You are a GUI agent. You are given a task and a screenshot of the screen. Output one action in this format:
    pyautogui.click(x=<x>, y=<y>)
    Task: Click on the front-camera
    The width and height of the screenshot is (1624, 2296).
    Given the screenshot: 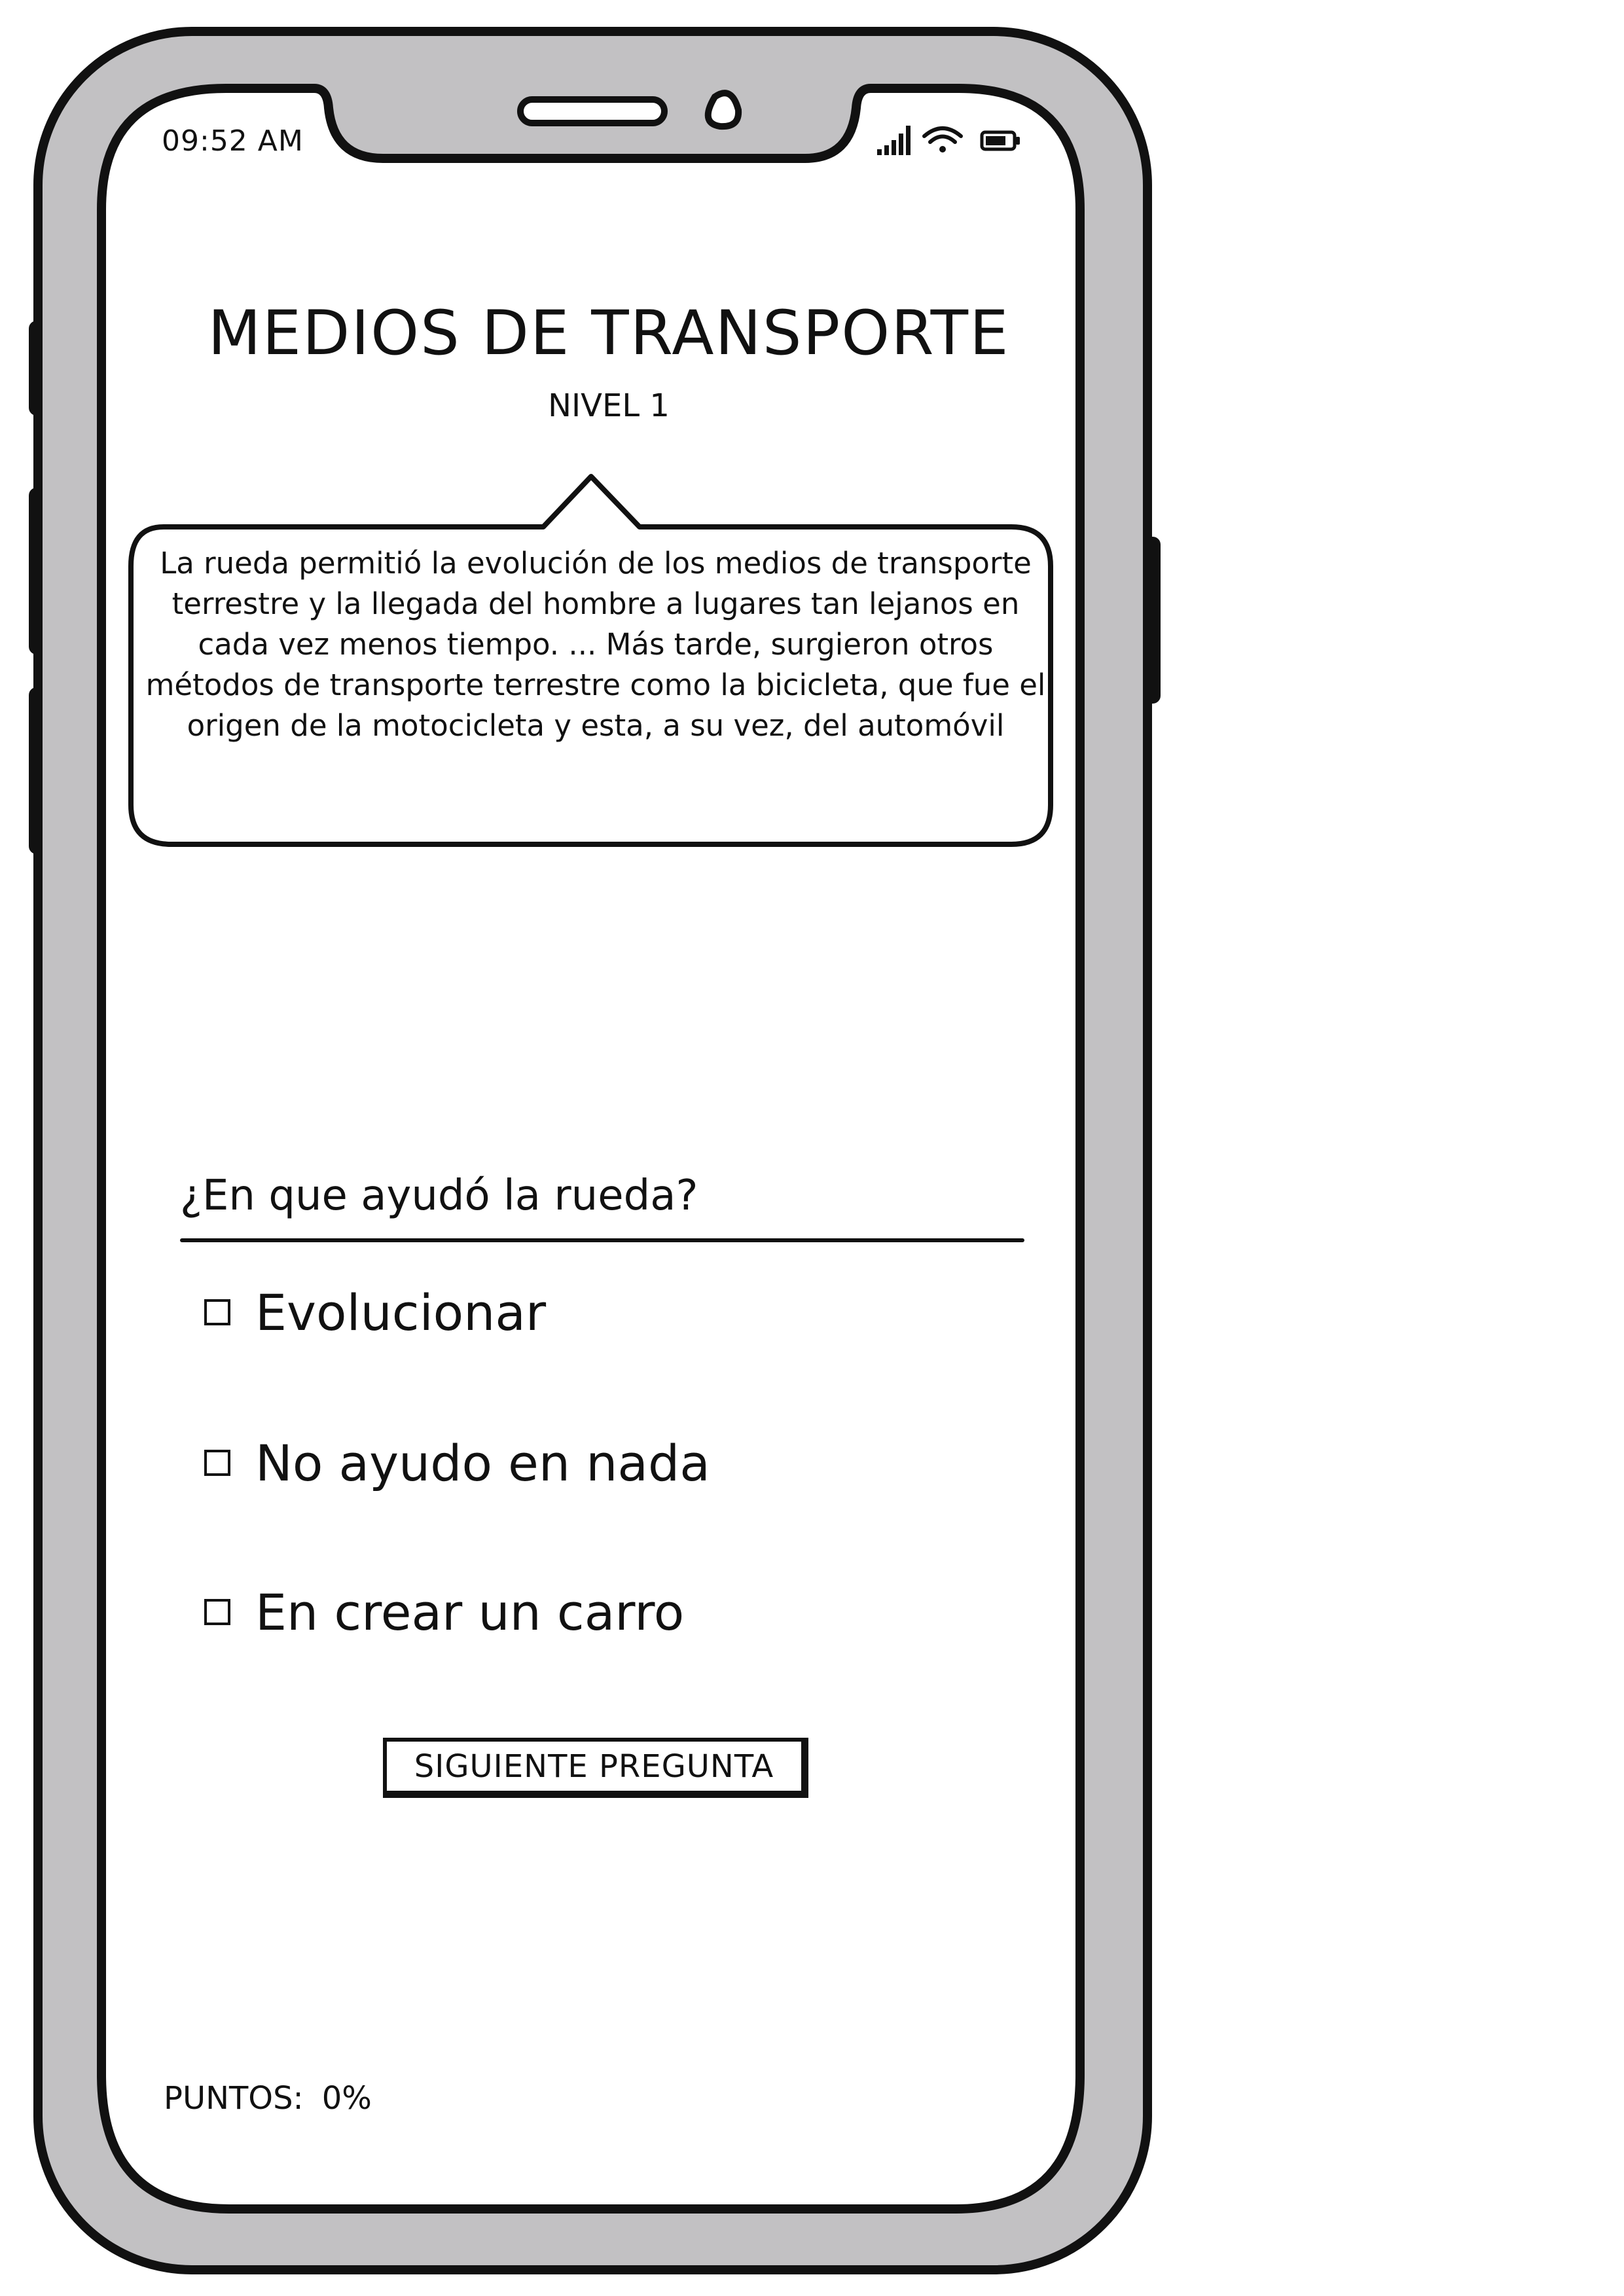 What is the action you would take?
    pyautogui.click(x=723, y=110)
    